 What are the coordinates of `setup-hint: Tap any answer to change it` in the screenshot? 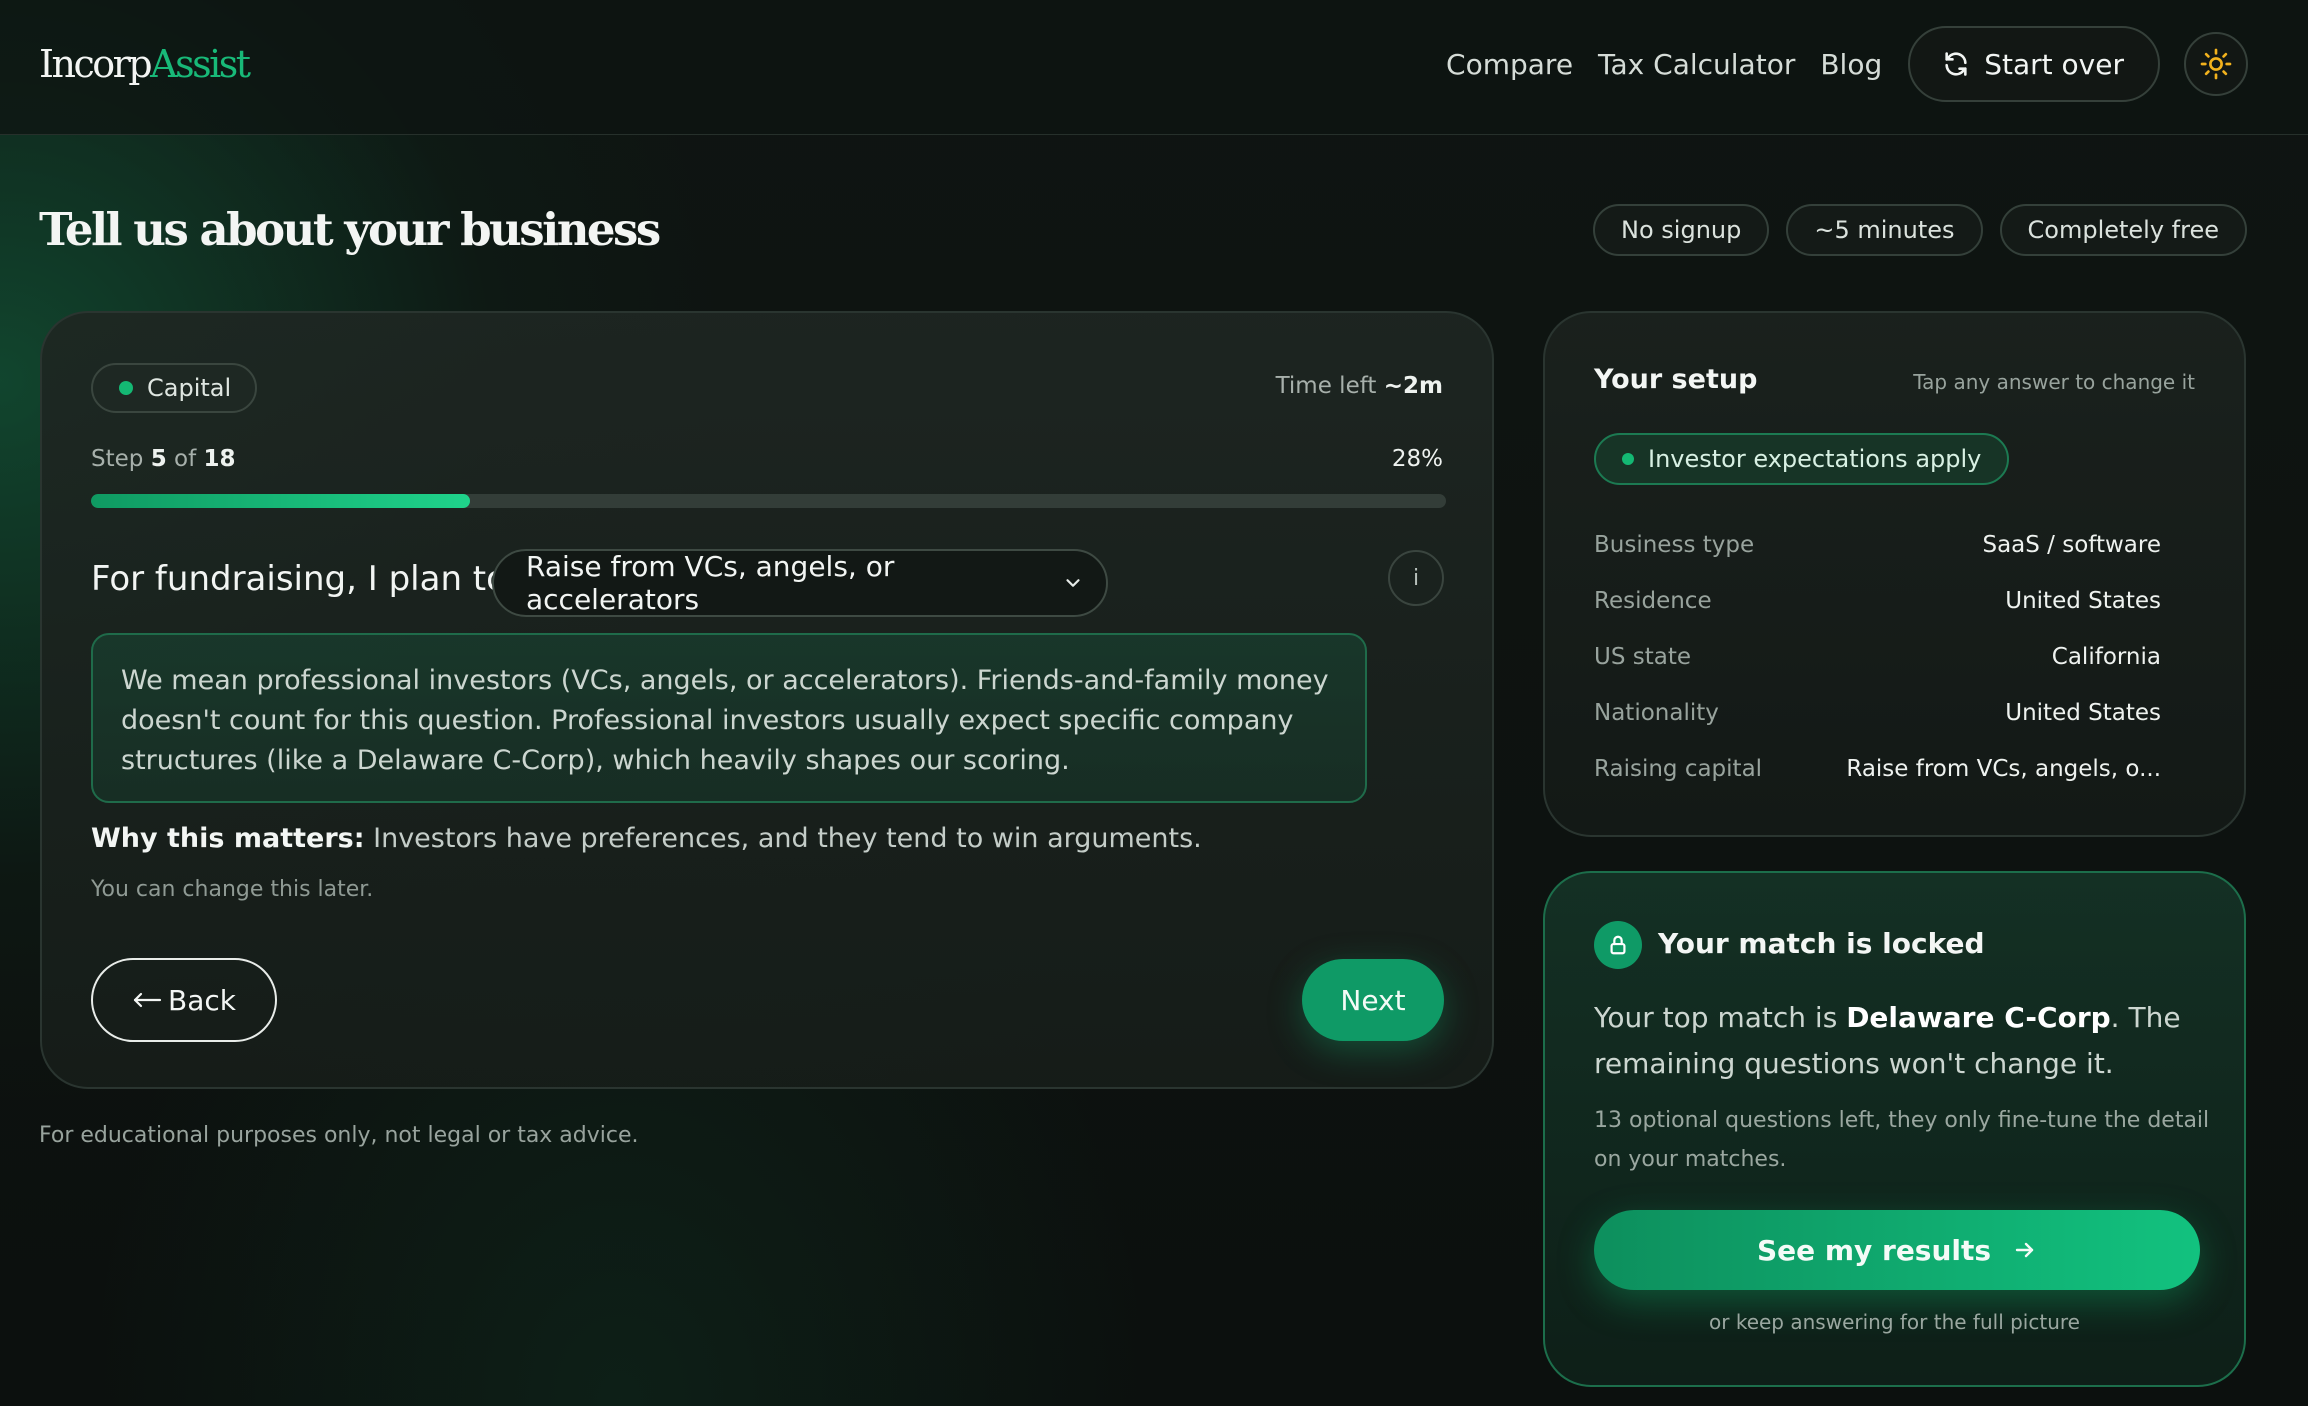 It's located at (2054, 382).